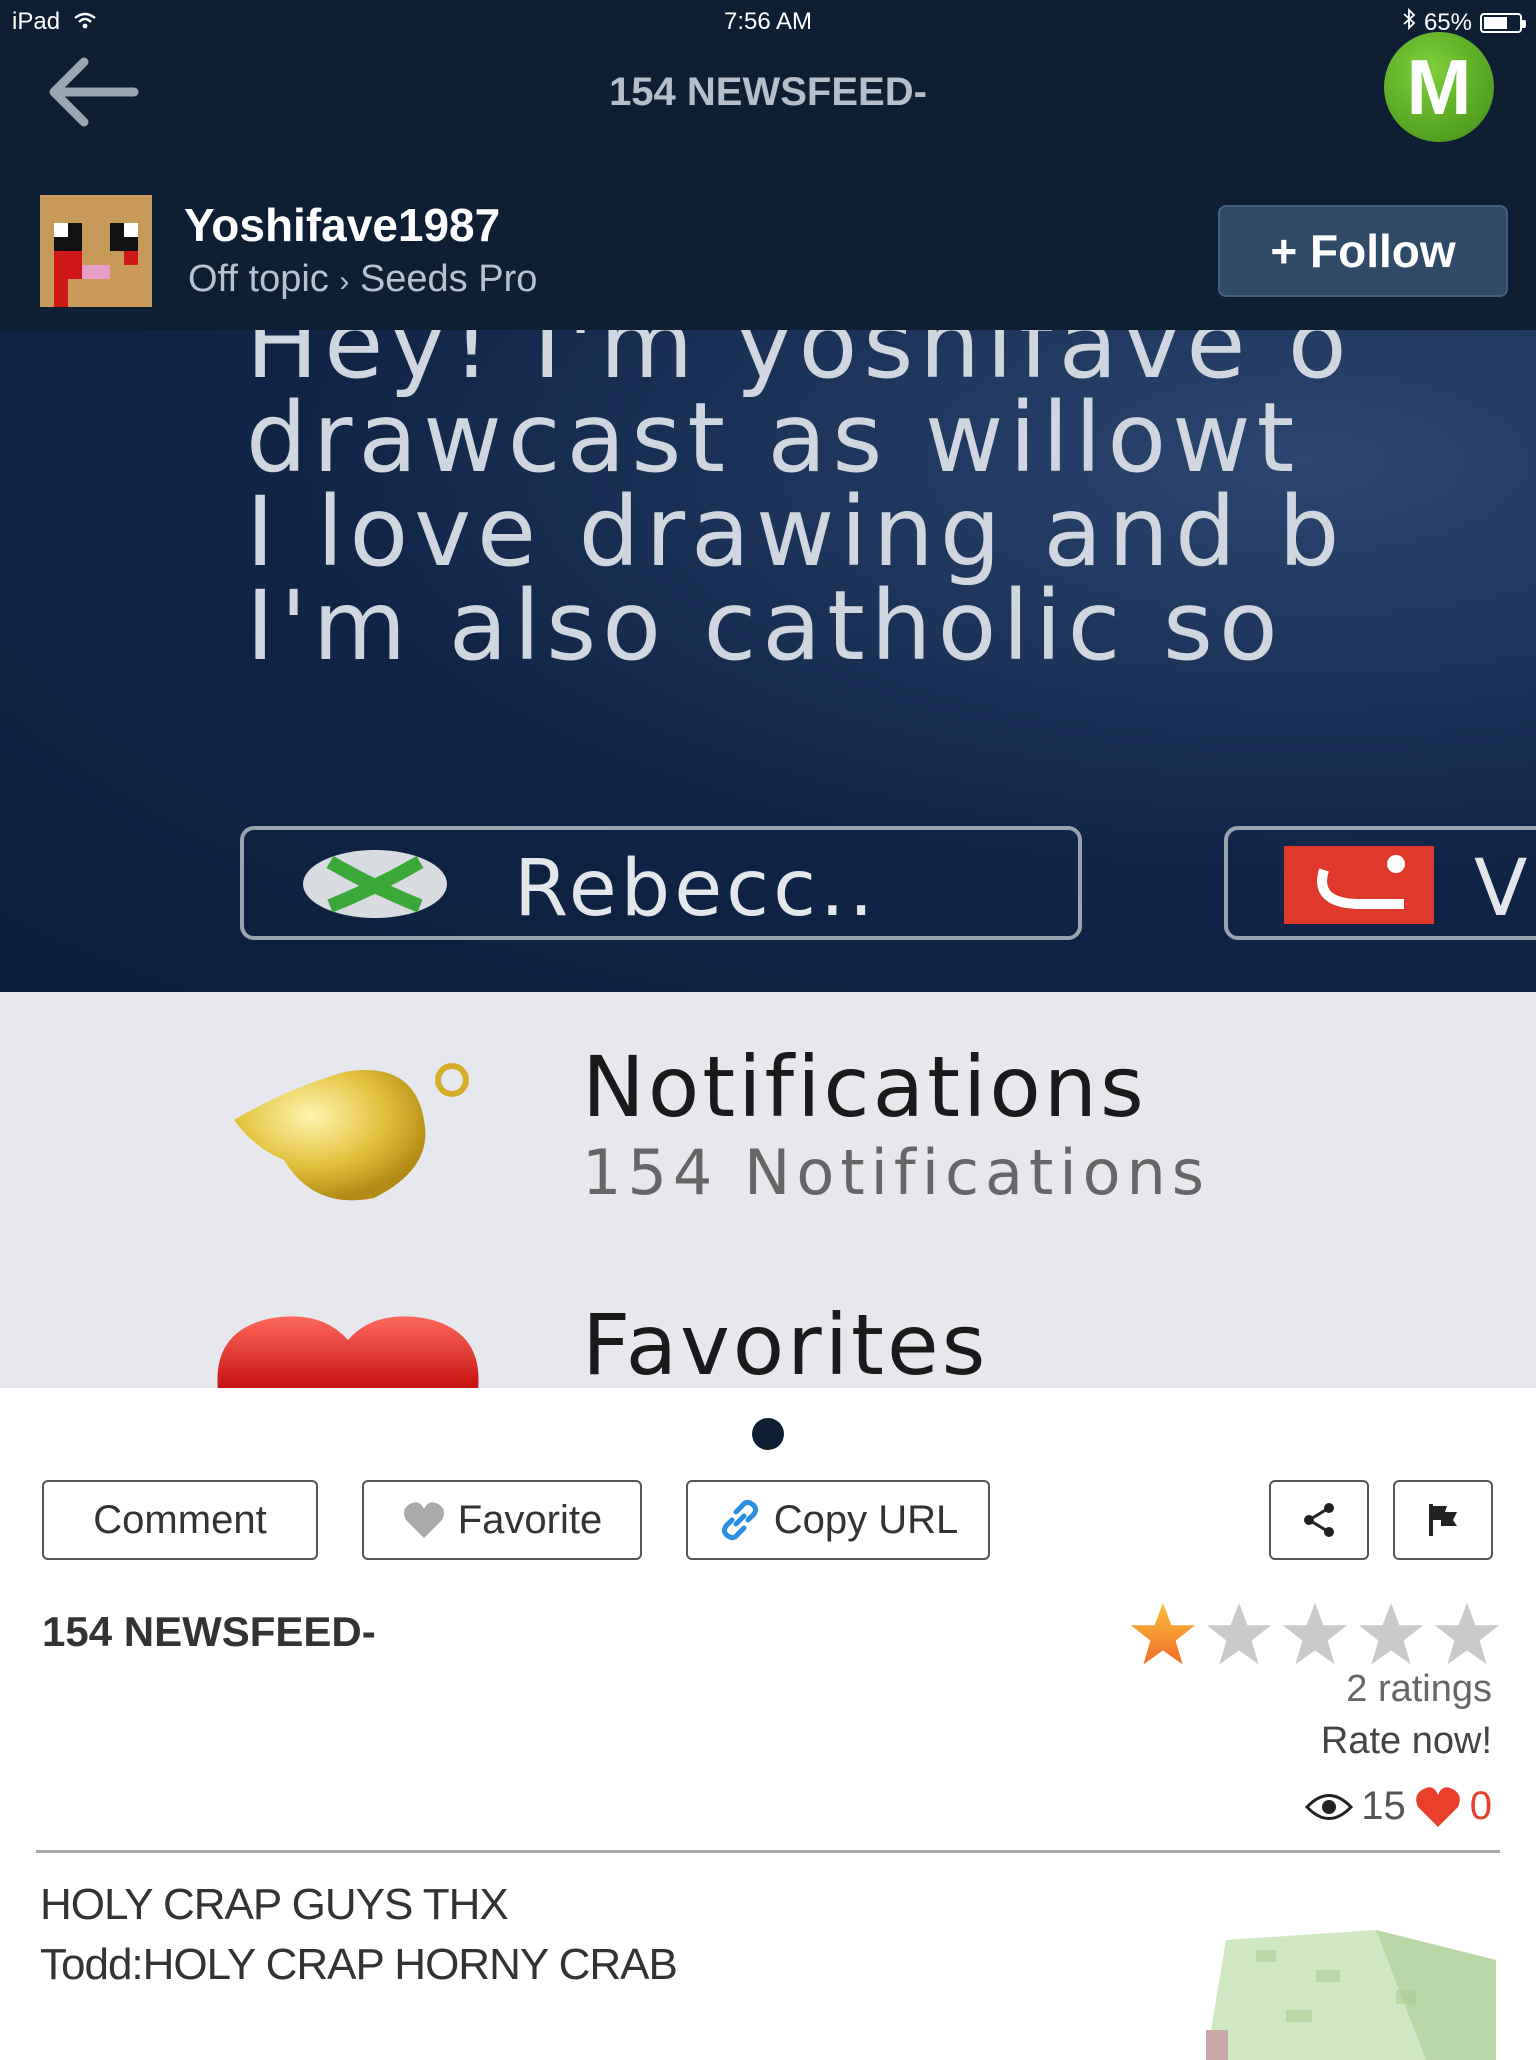  I want to click on report-button, so click(1443, 1520).